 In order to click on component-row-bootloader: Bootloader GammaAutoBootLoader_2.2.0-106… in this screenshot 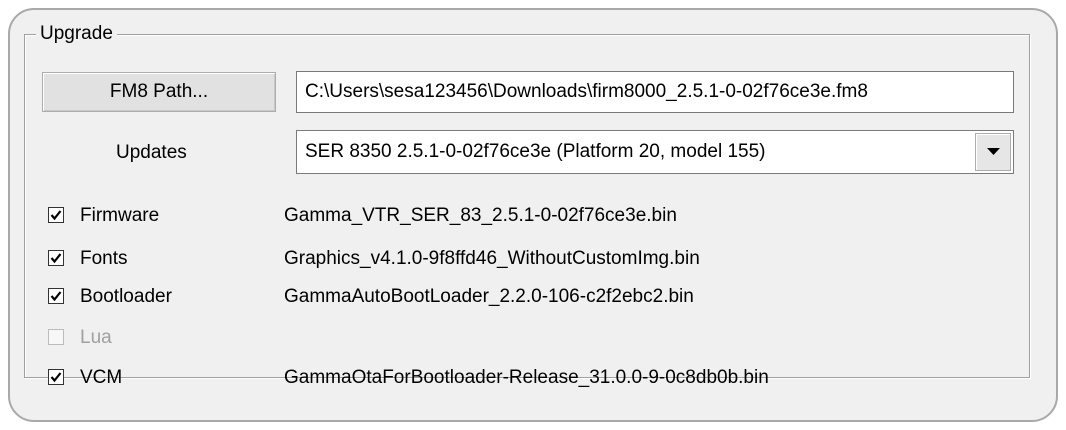, I will do `click(528, 297)`.